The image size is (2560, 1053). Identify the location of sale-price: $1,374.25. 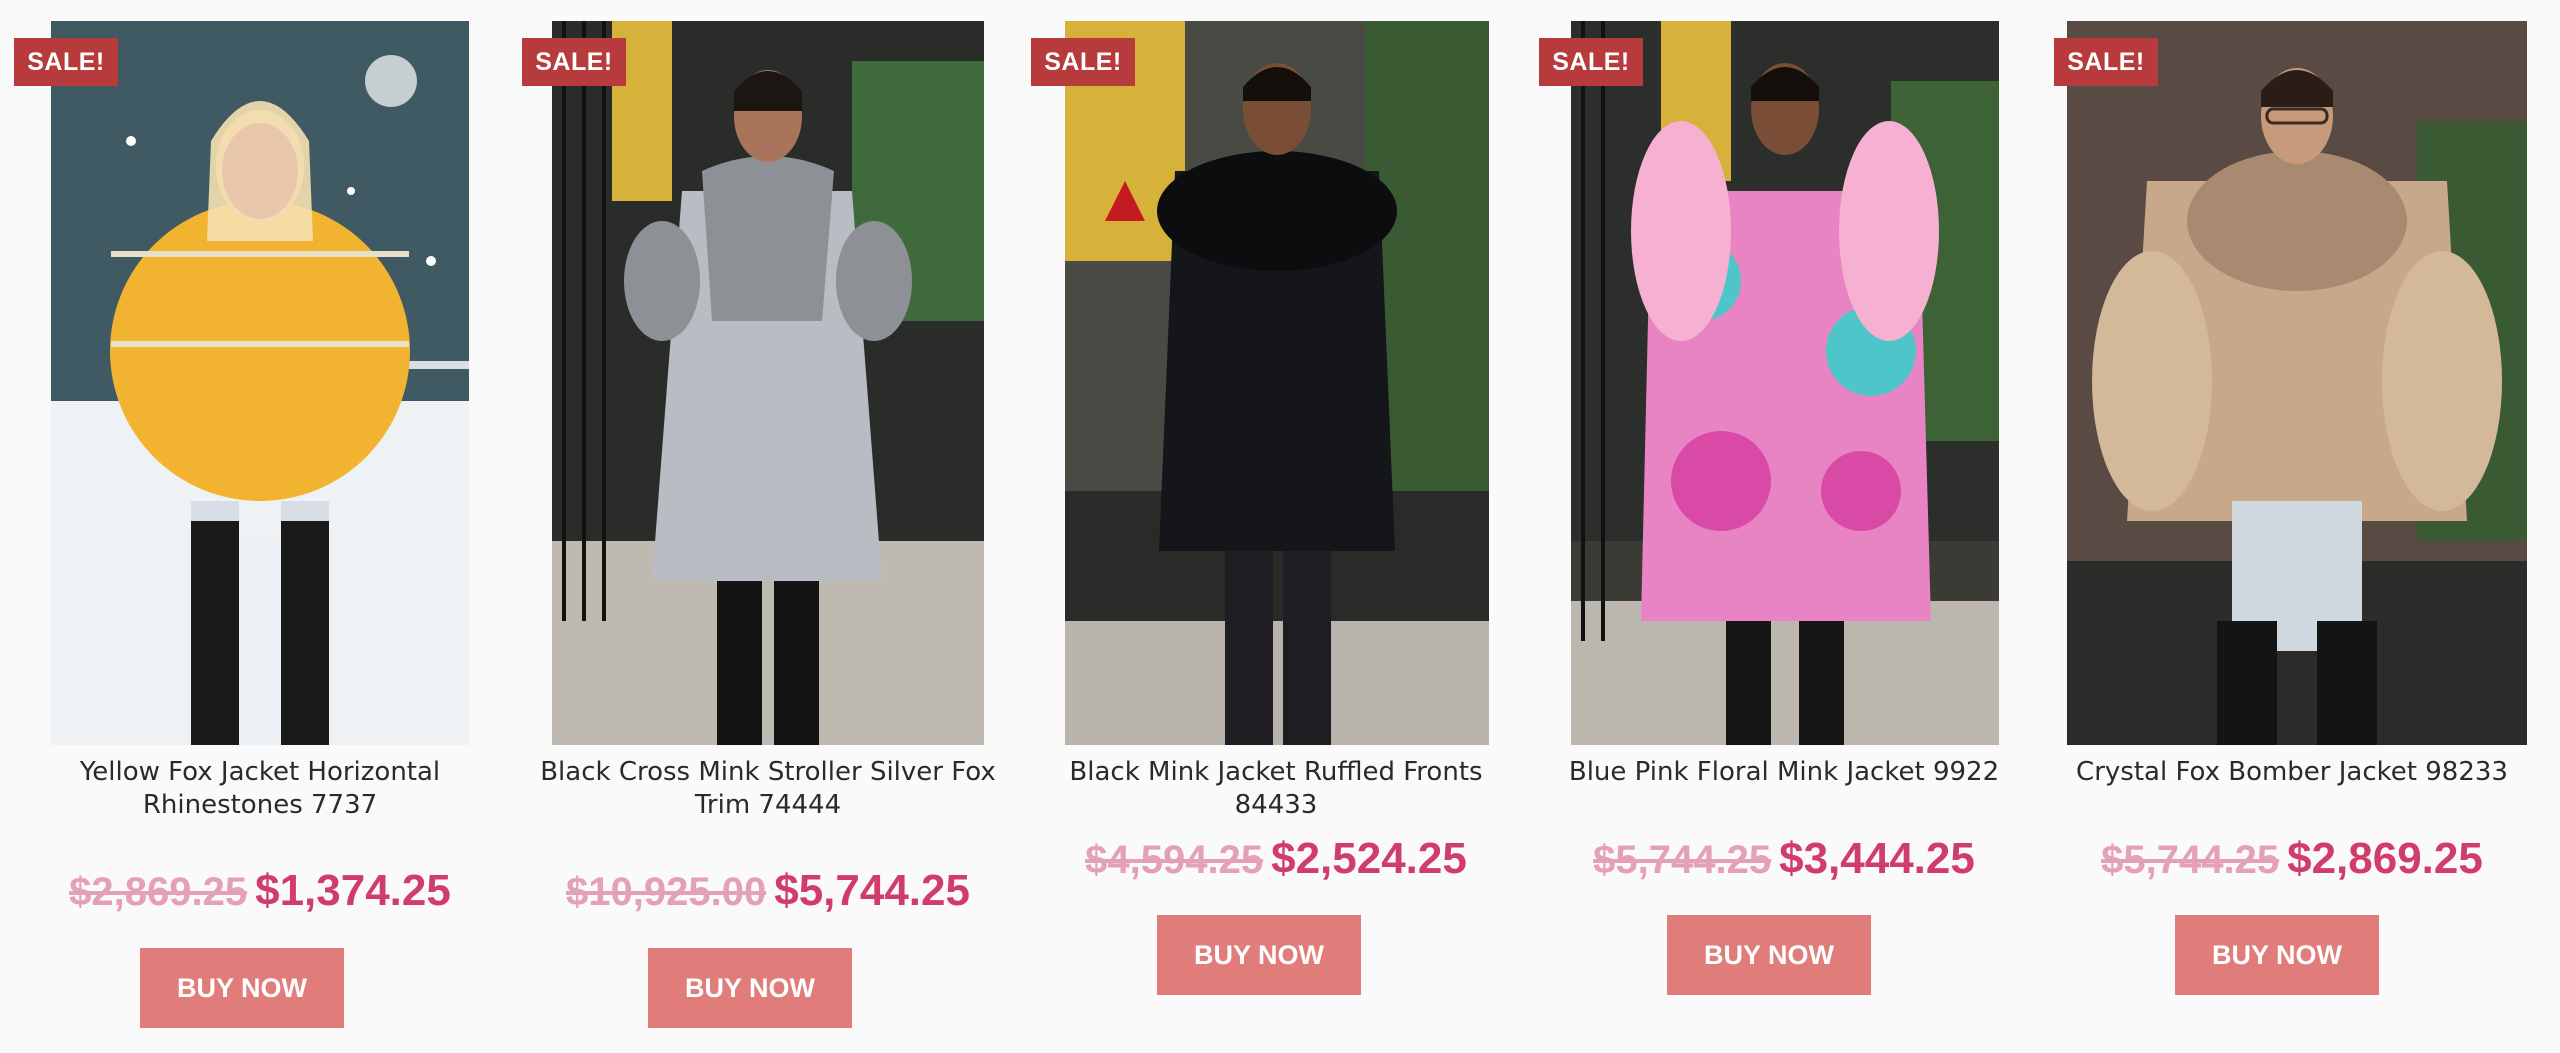
(353, 890).